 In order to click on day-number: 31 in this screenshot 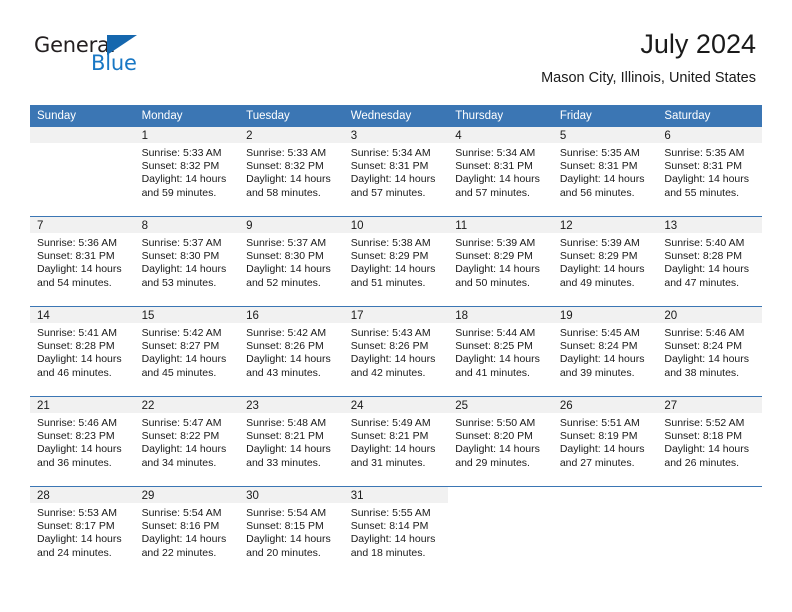, I will do `click(396, 495)`.